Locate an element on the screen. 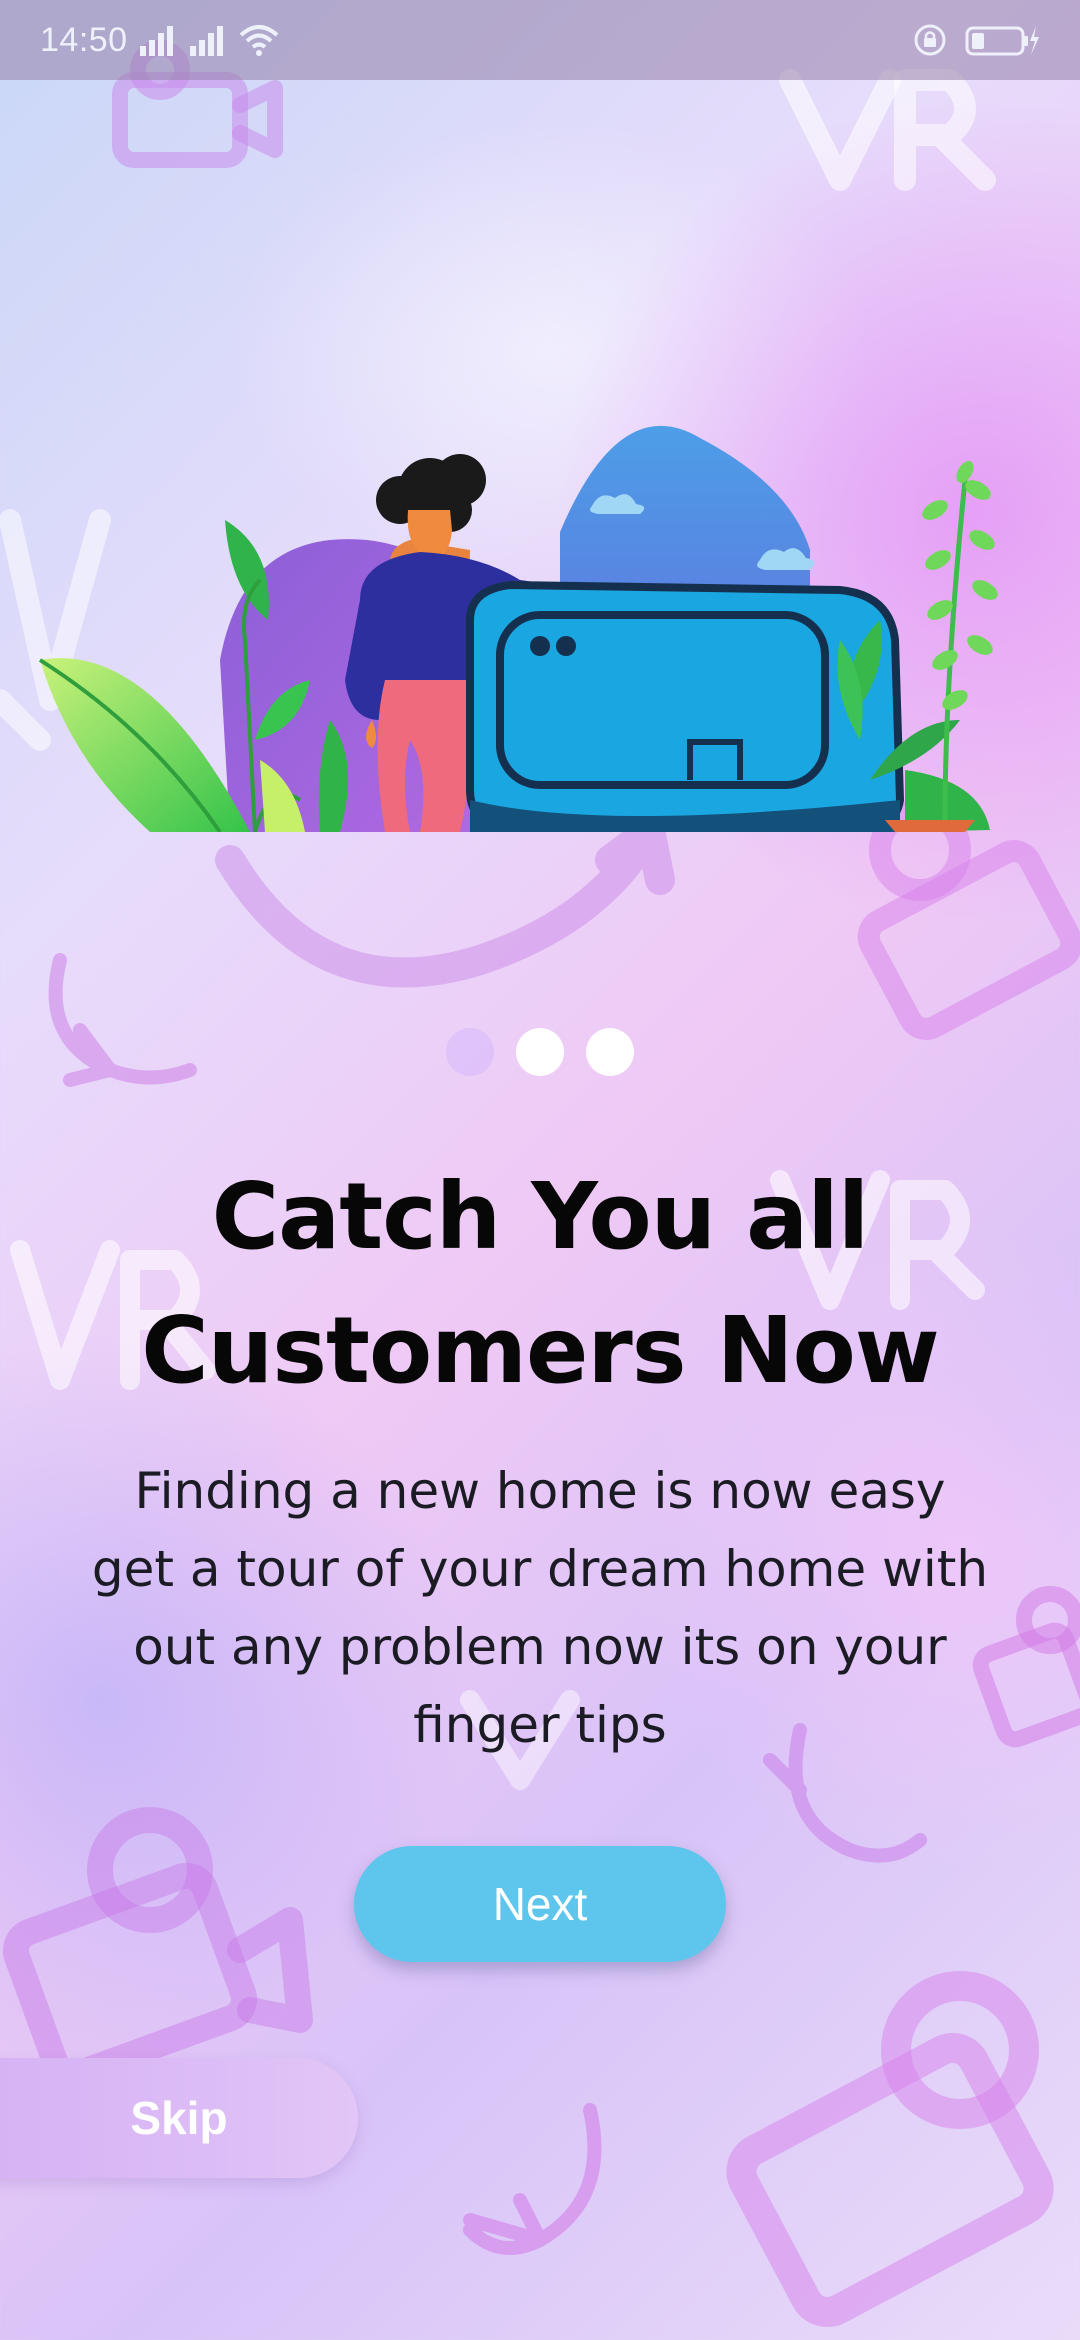  rotation-lock-icon is located at coordinates (930, 40).